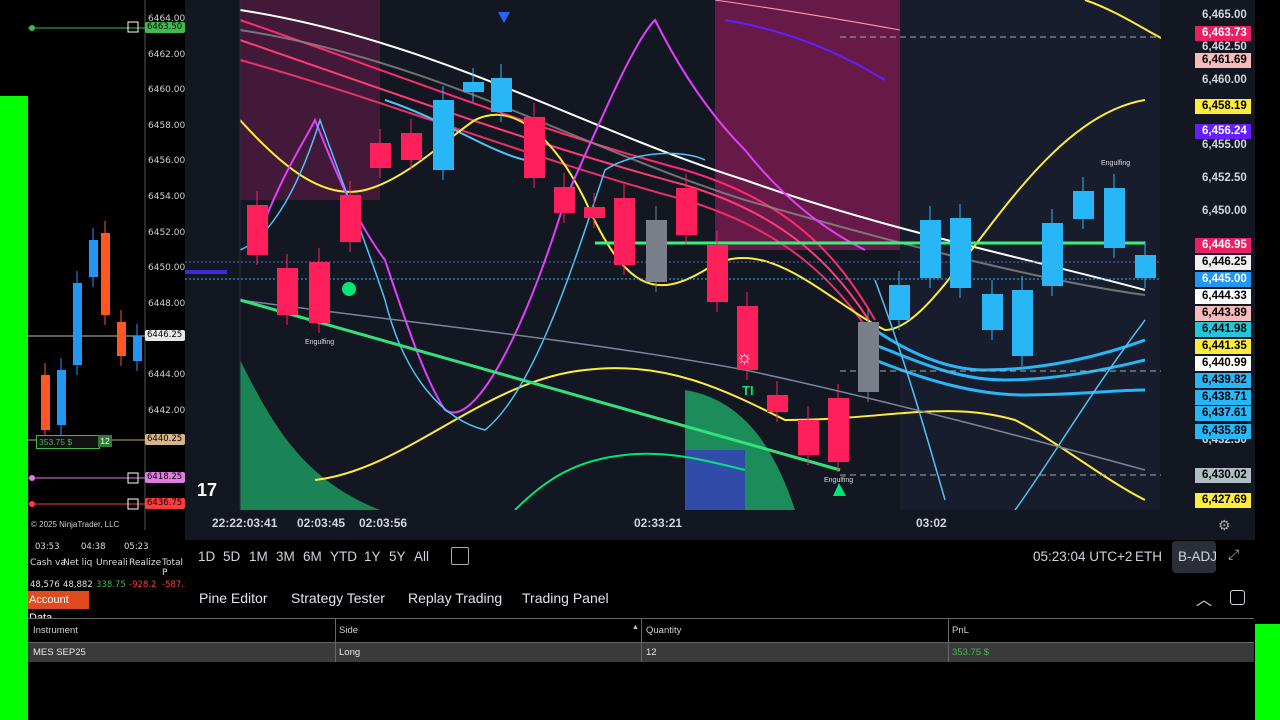 This screenshot has width=1280, height=720. I want to click on tab-trading-panel: Trading Panel, so click(565, 598).